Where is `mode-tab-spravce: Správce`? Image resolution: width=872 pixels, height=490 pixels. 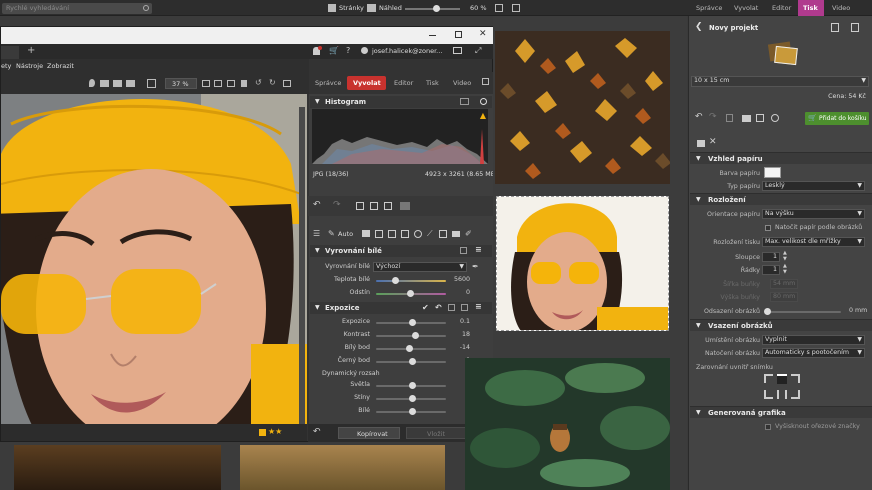 mode-tab-spravce: Správce is located at coordinates (328, 83).